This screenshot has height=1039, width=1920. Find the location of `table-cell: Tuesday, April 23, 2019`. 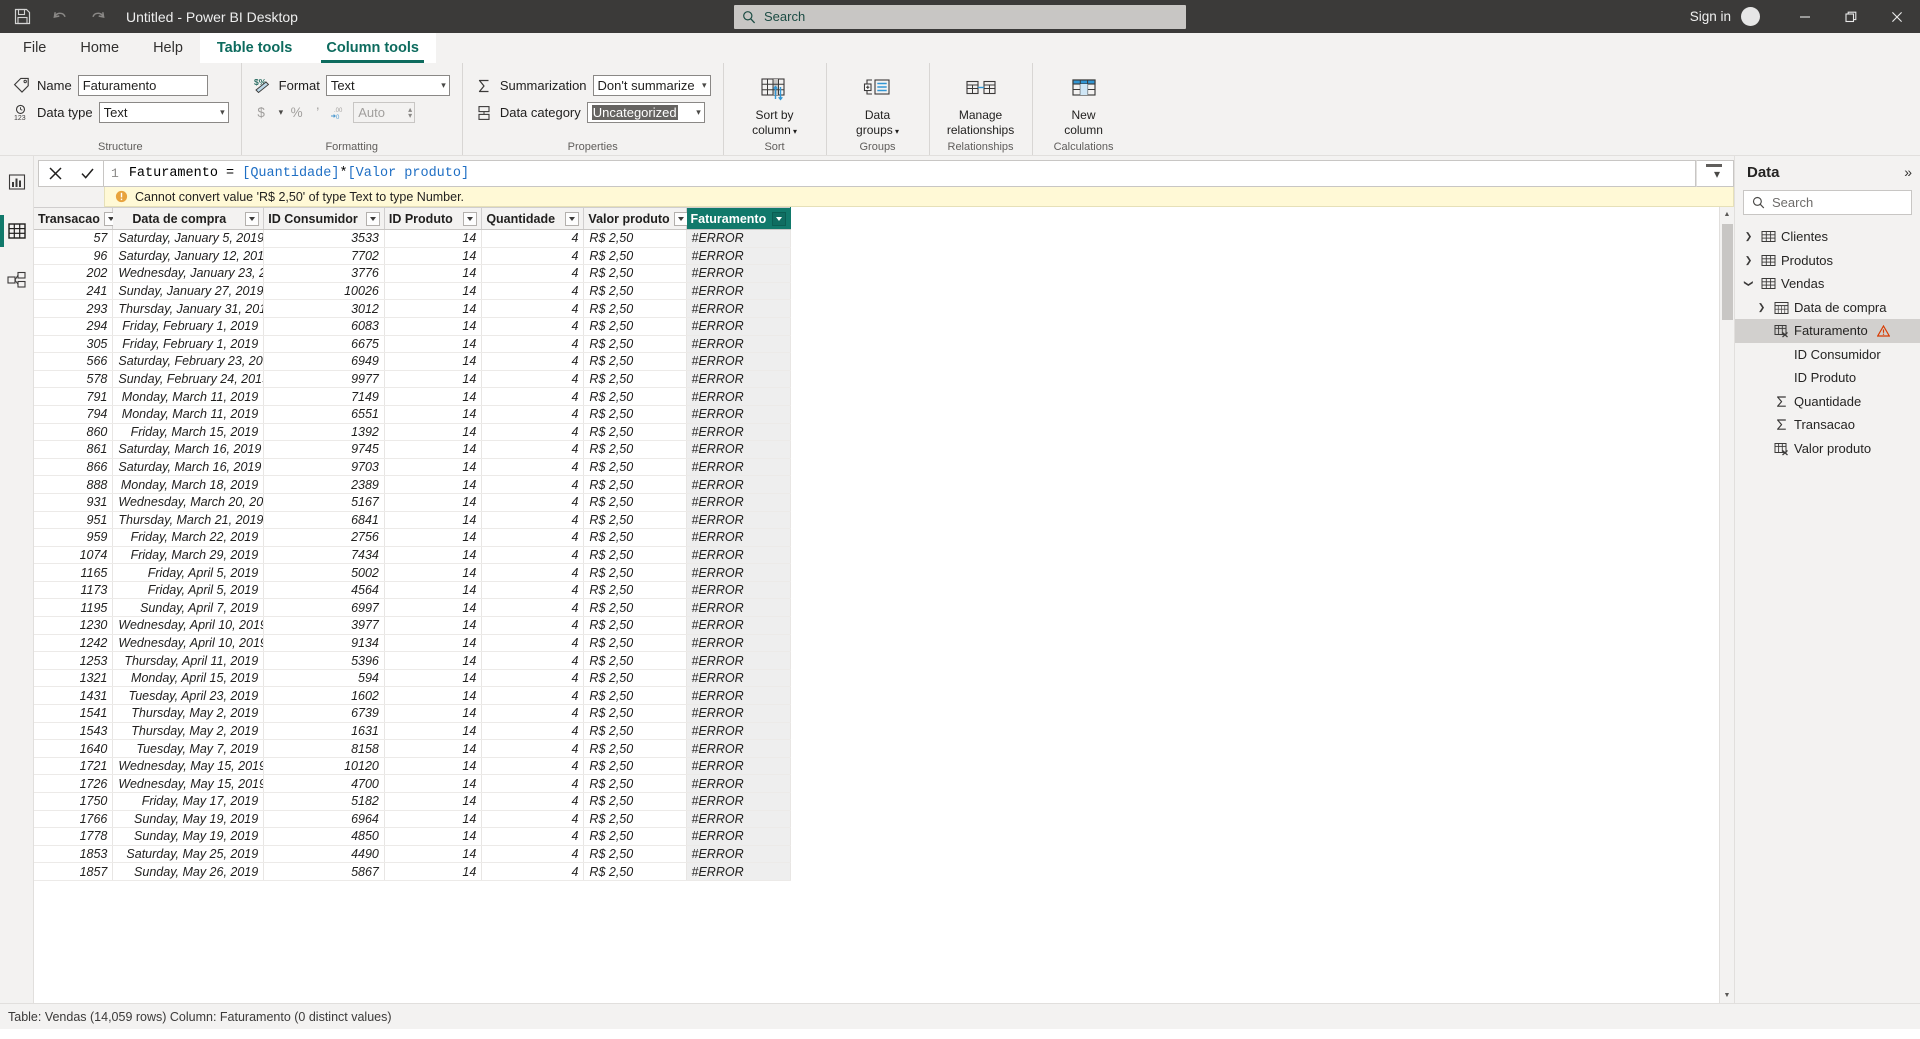

table-cell: Tuesday, April 23, 2019 is located at coordinates (188, 696).